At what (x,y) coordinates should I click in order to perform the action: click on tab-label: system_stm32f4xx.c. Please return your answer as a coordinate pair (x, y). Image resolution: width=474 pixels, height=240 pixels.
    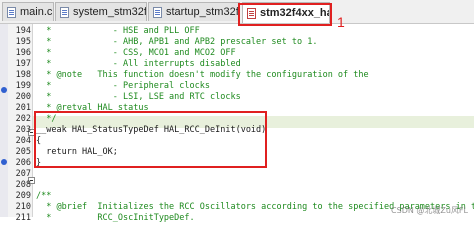
    Looking at the image, I should click on (110, 12).